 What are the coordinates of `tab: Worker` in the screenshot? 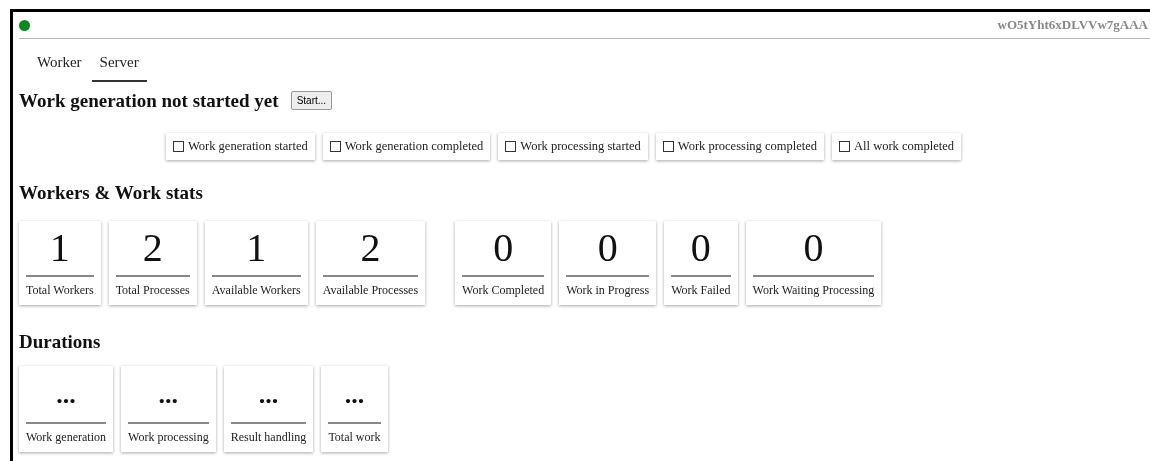 It's located at (59, 64).